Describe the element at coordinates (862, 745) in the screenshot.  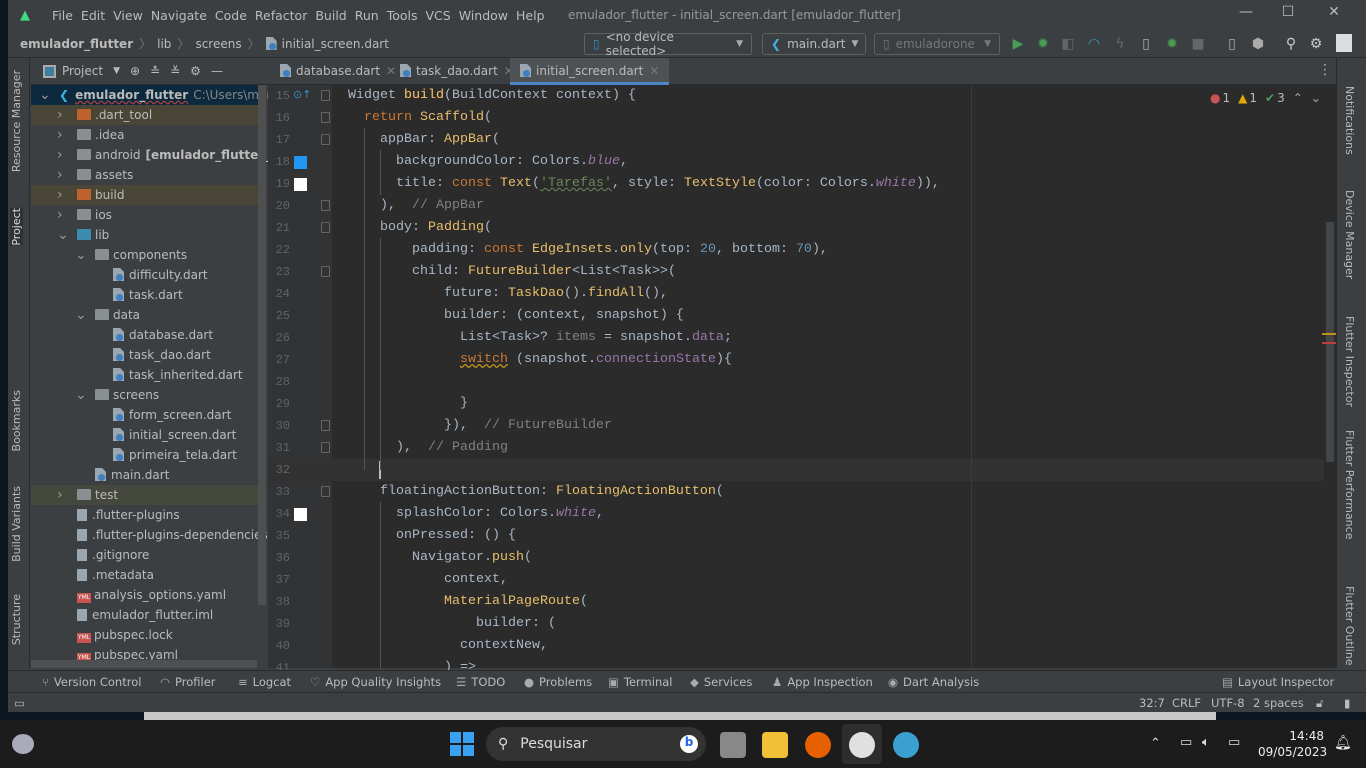
I see `android-studio-icon` at that location.